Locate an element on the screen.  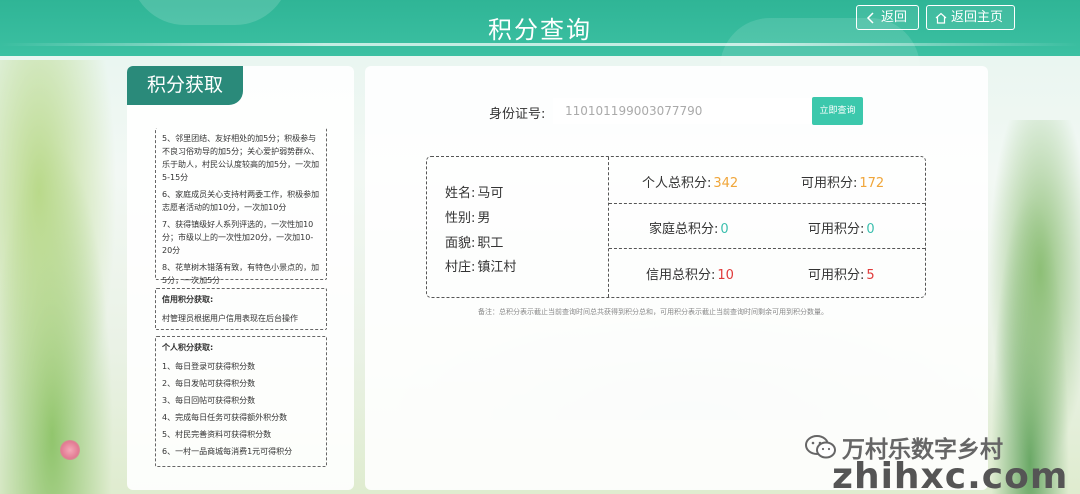
credit-total-value: 10 is located at coordinates (725, 275).